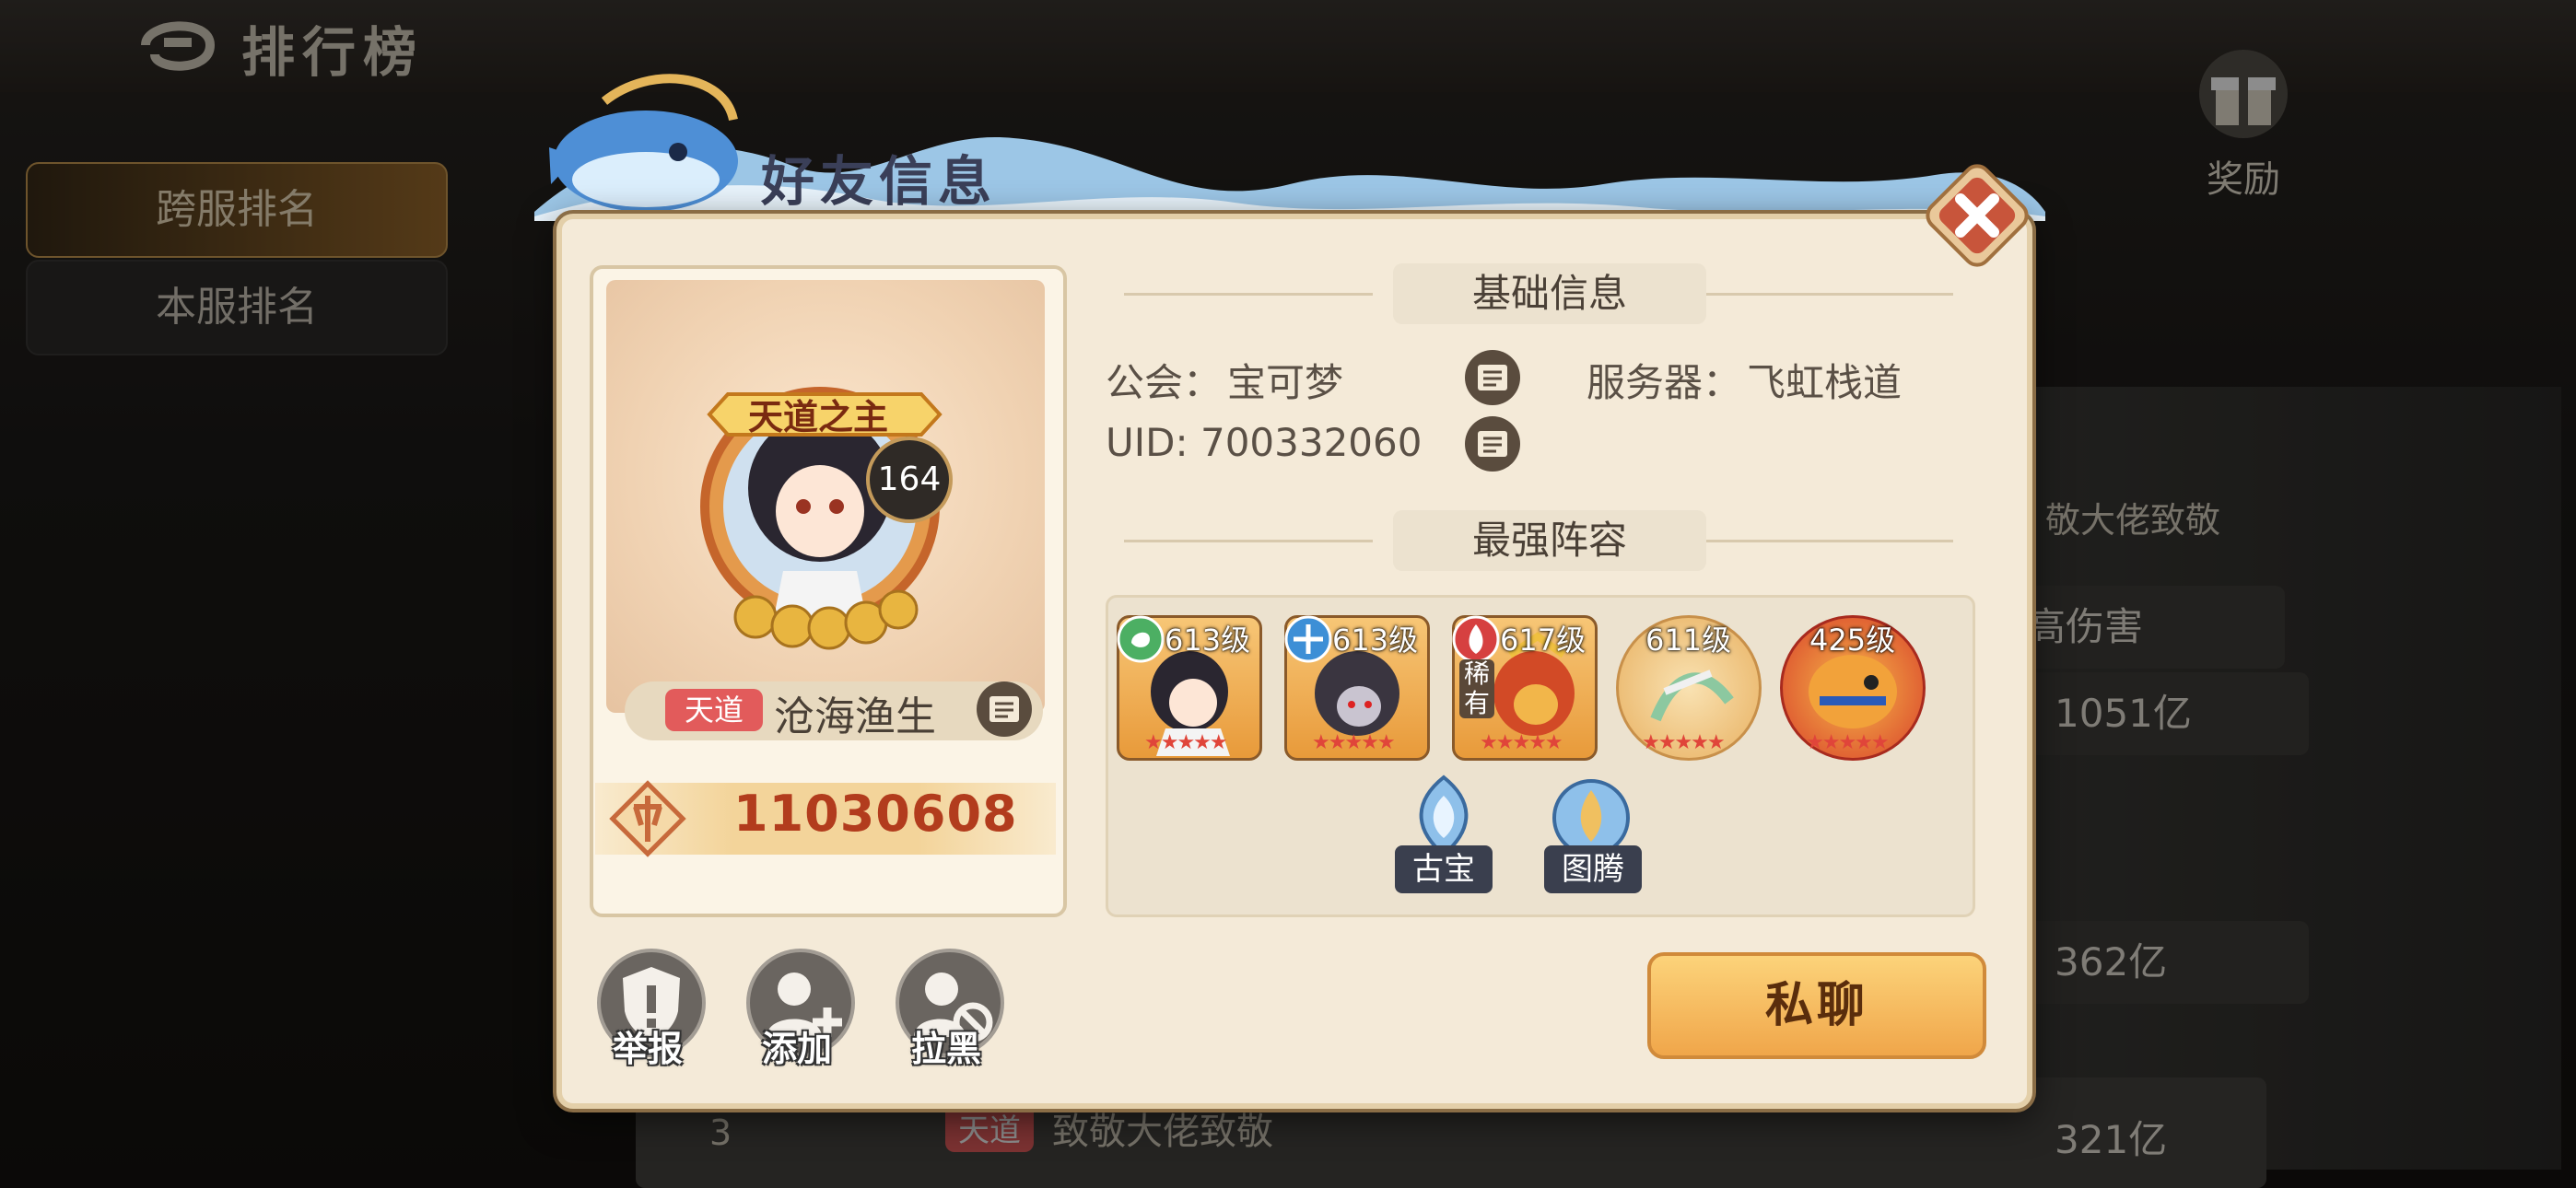 The image size is (2576, 1188). I want to click on lineup-header: 最强阵容, so click(1549, 540).